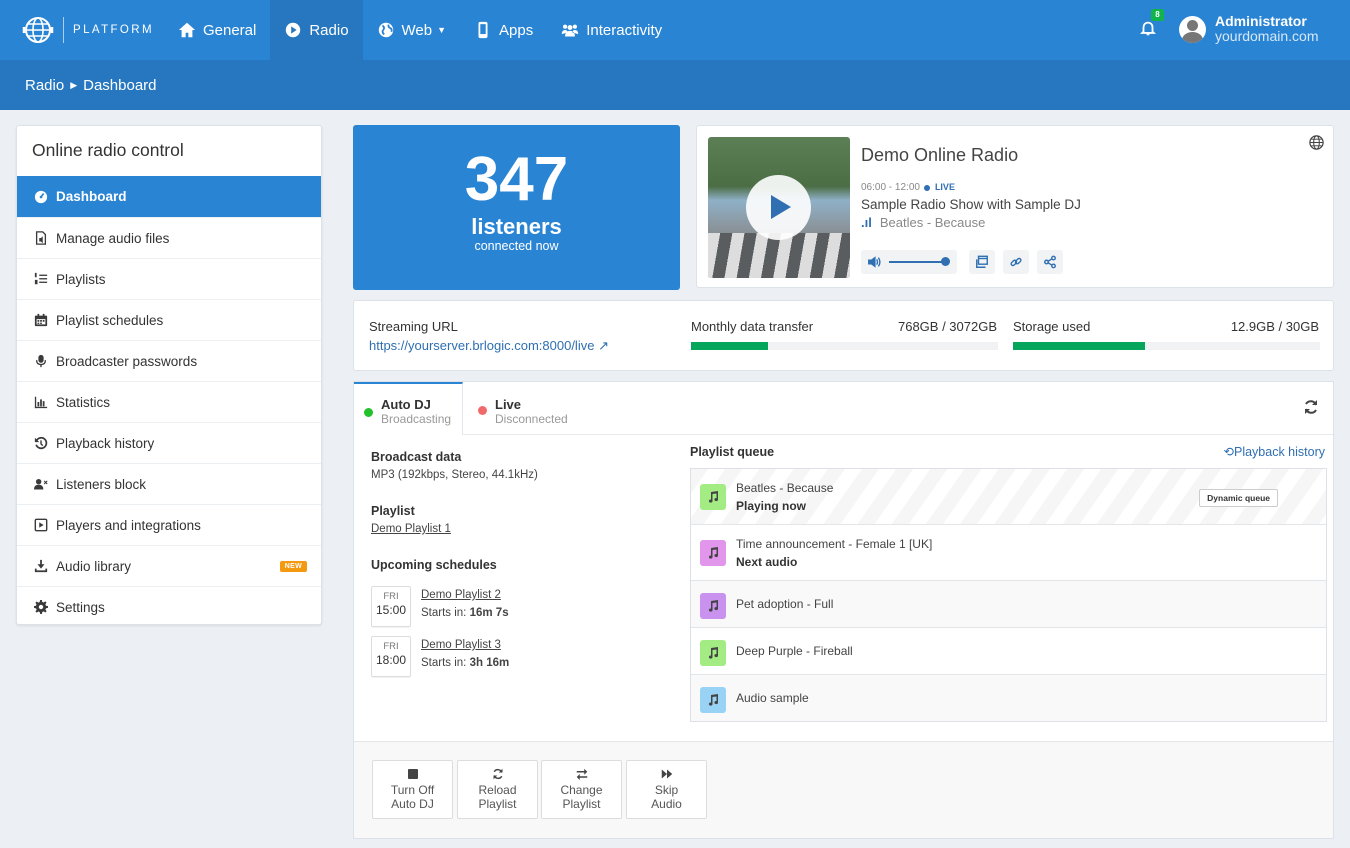 Image resolution: width=1350 pixels, height=848 pixels. I want to click on button-label-line1: Change, so click(581, 790).